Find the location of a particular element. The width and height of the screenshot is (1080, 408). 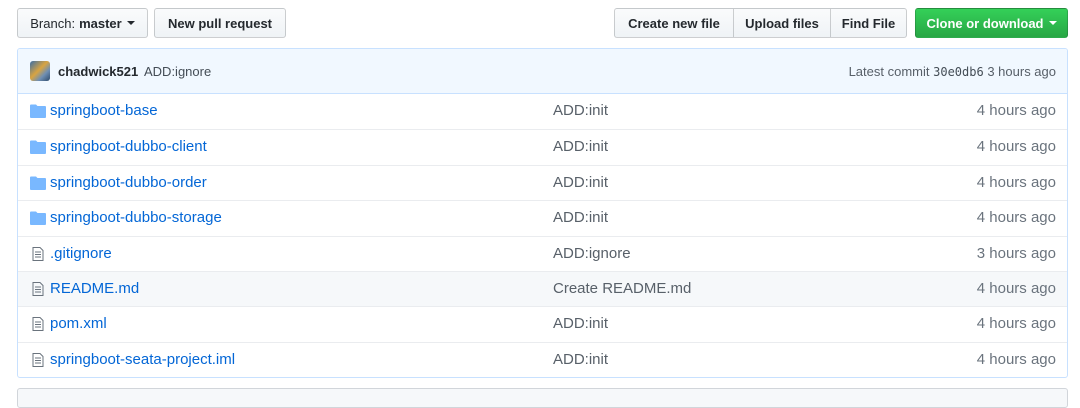

file-actions-group: Create new file Upload files Find File is located at coordinates (760, 23).